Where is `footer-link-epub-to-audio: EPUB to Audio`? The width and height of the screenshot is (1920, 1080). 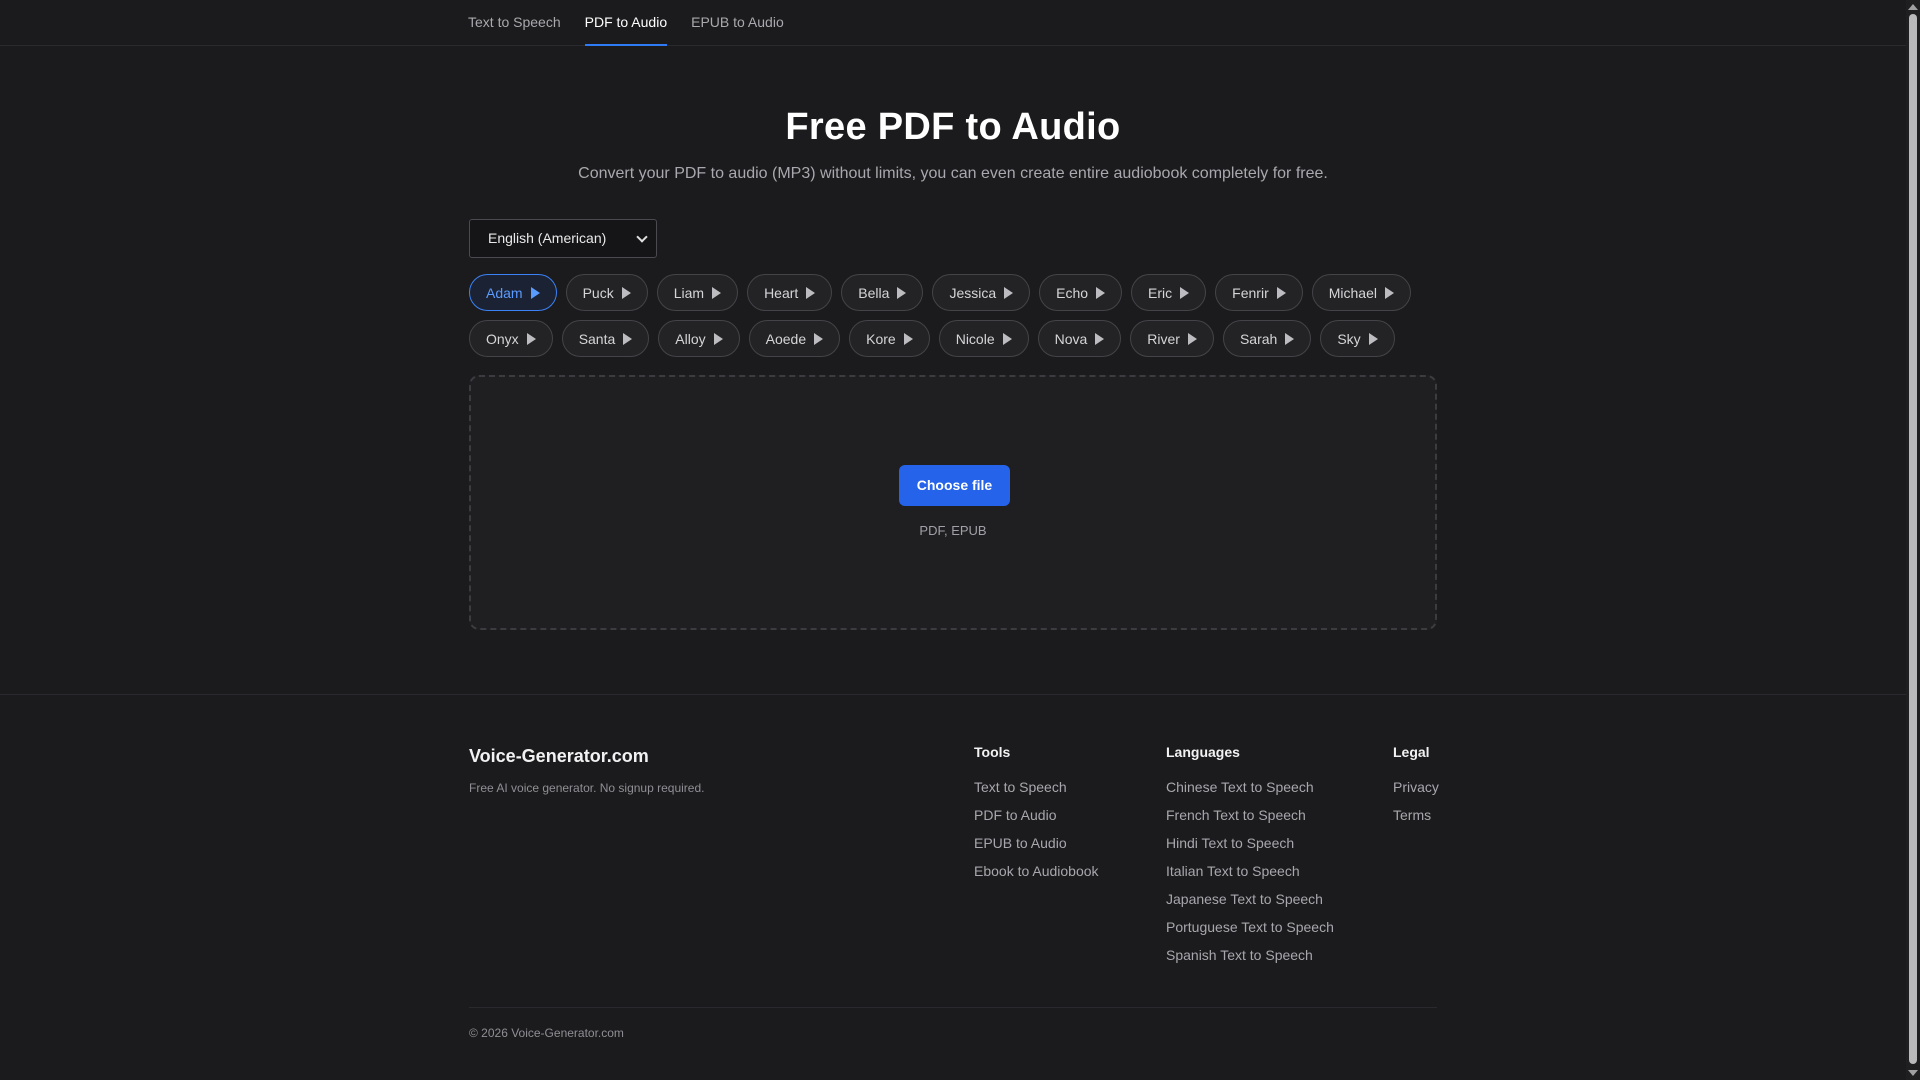 footer-link-epub-to-audio: EPUB to Audio is located at coordinates (1036, 843).